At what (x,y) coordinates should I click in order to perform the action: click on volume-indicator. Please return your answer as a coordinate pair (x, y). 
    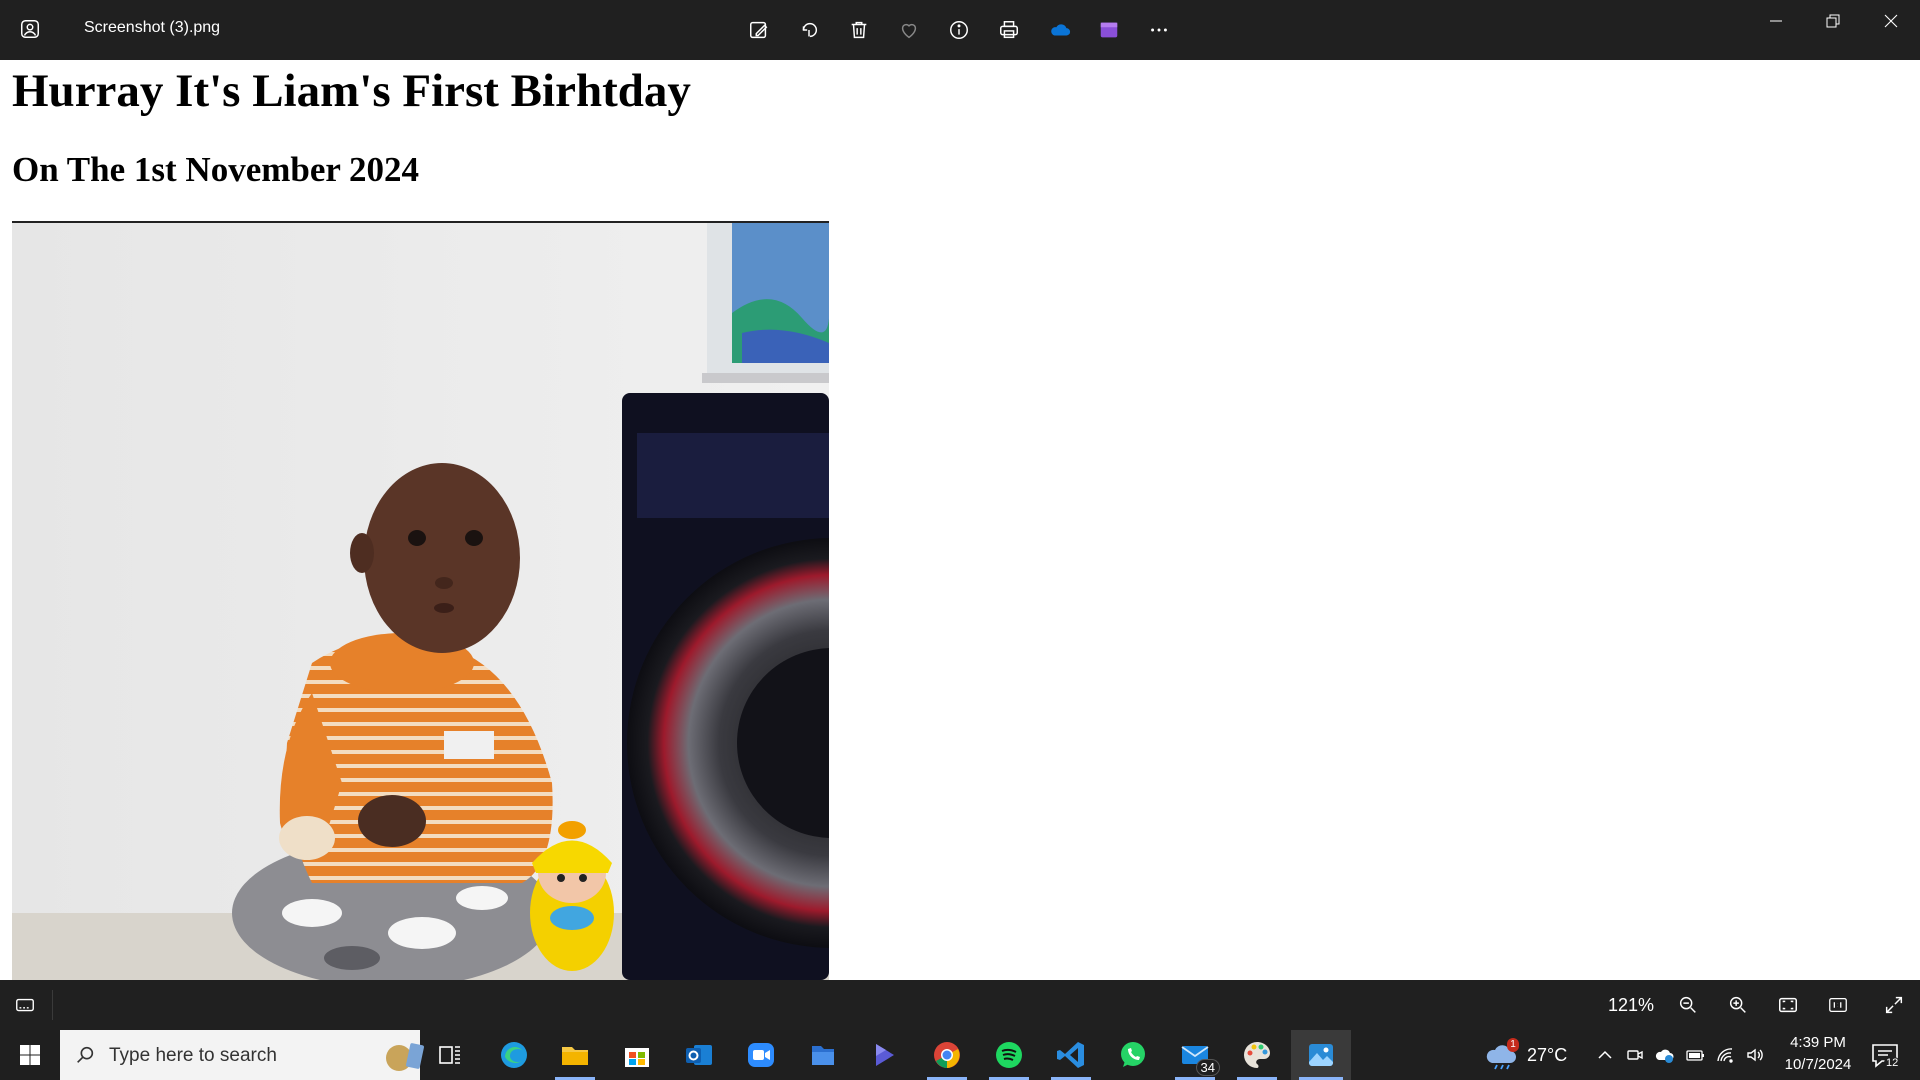
    Looking at the image, I should click on (1755, 1055).